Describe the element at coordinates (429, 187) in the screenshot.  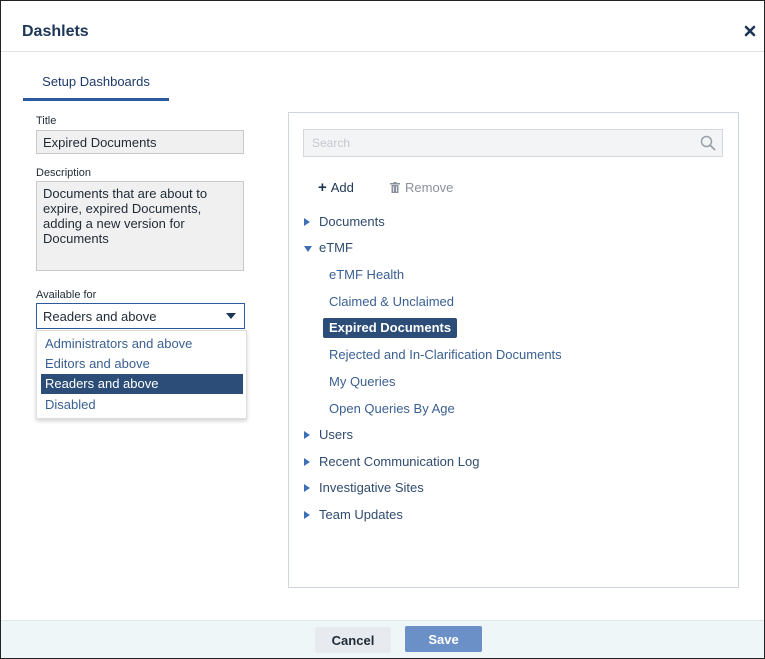
I see `remove-label: Remove` at that location.